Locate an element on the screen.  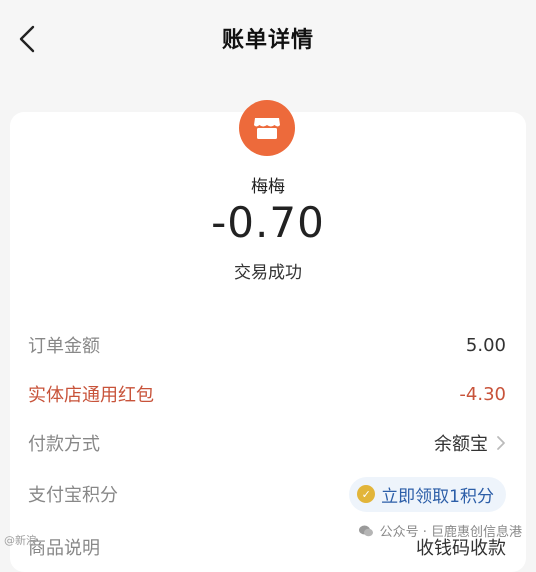
detail-value: 5.00 is located at coordinates (485, 345).